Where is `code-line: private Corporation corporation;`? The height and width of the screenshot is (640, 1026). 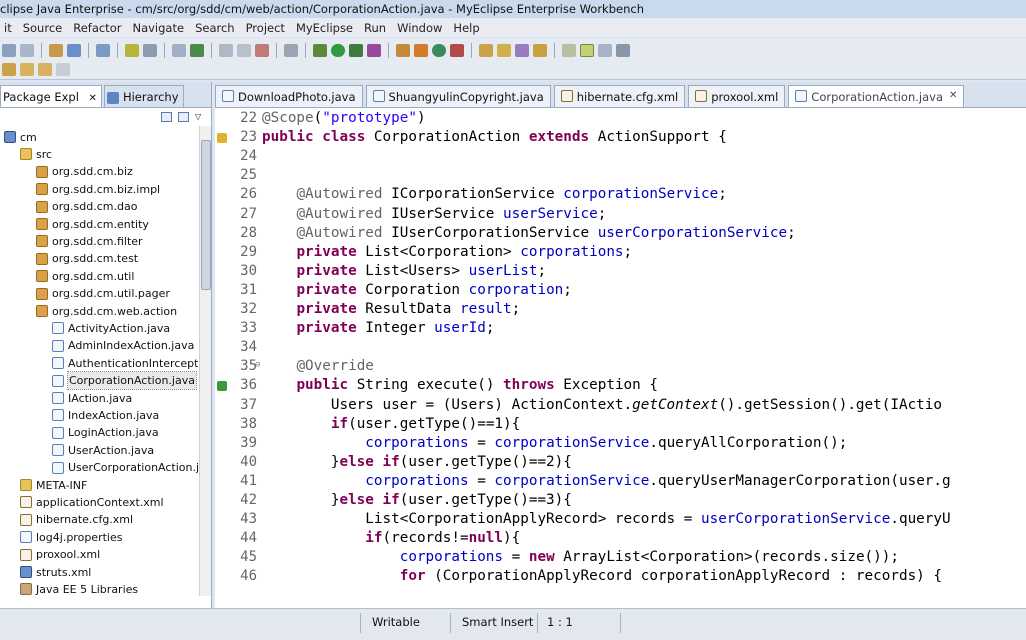 code-line: private Corporation corporation; is located at coordinates (416, 290).